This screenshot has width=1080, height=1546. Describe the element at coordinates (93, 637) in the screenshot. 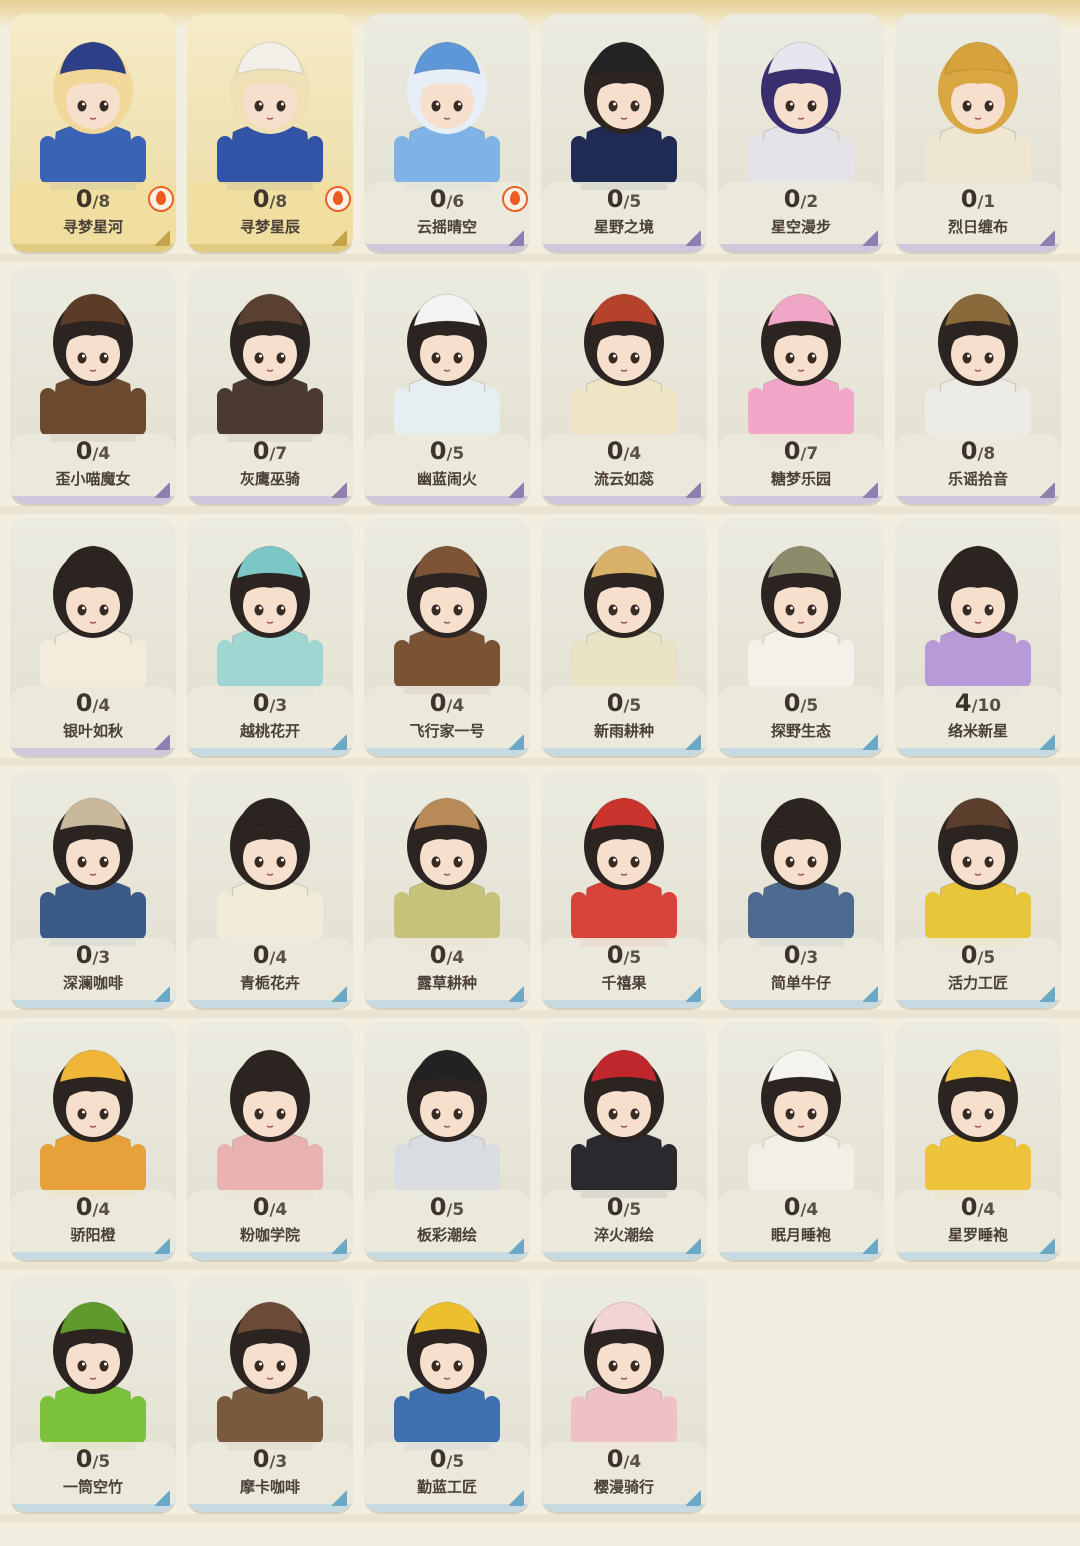

I see `outfit-card: 0/4 银叶如秋` at that location.